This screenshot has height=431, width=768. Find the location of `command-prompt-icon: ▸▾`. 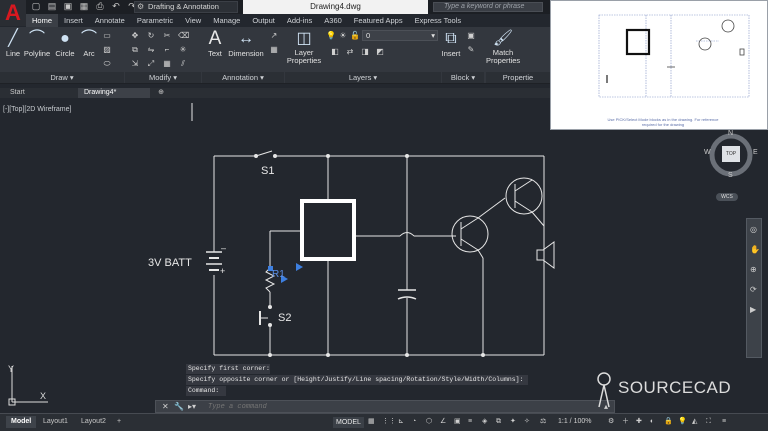

command-prompt-icon: ▸▾ is located at coordinates (192, 406).